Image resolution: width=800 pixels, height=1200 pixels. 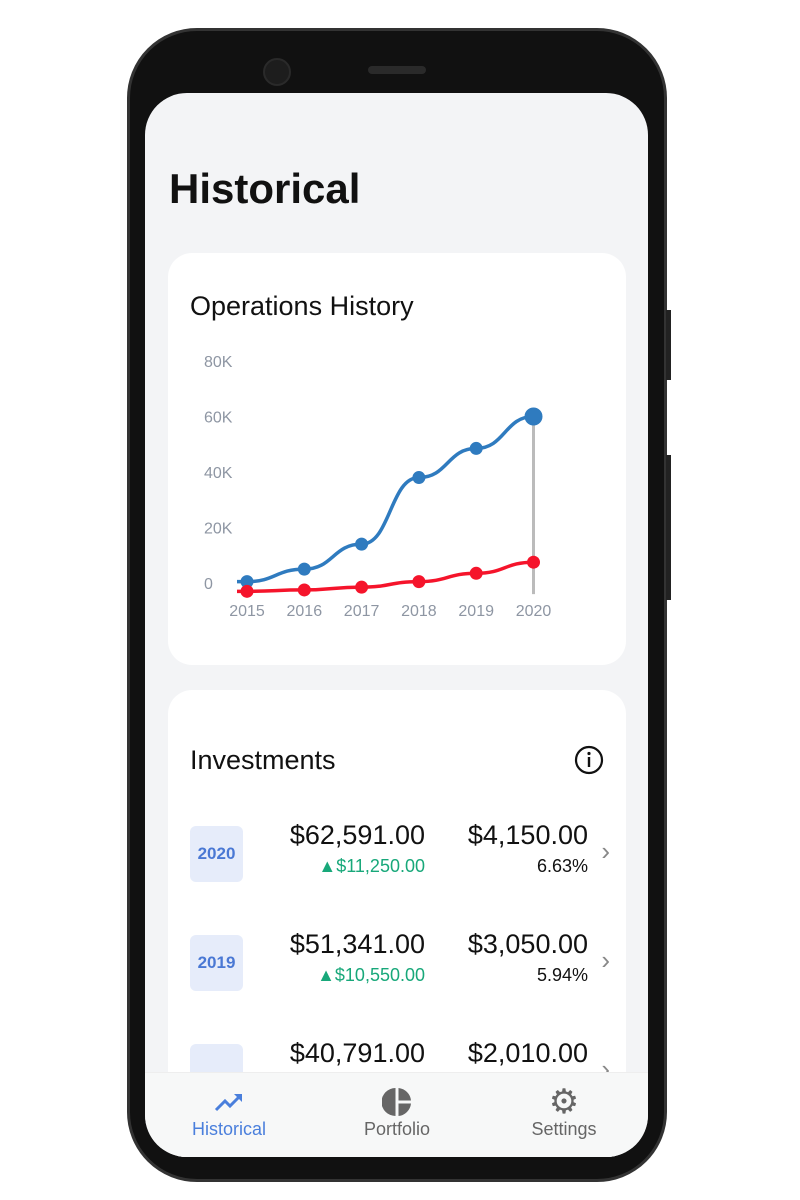 What do you see at coordinates (371, 975) in the screenshot?
I see `change-amount: ▲$10,550.00` at bounding box center [371, 975].